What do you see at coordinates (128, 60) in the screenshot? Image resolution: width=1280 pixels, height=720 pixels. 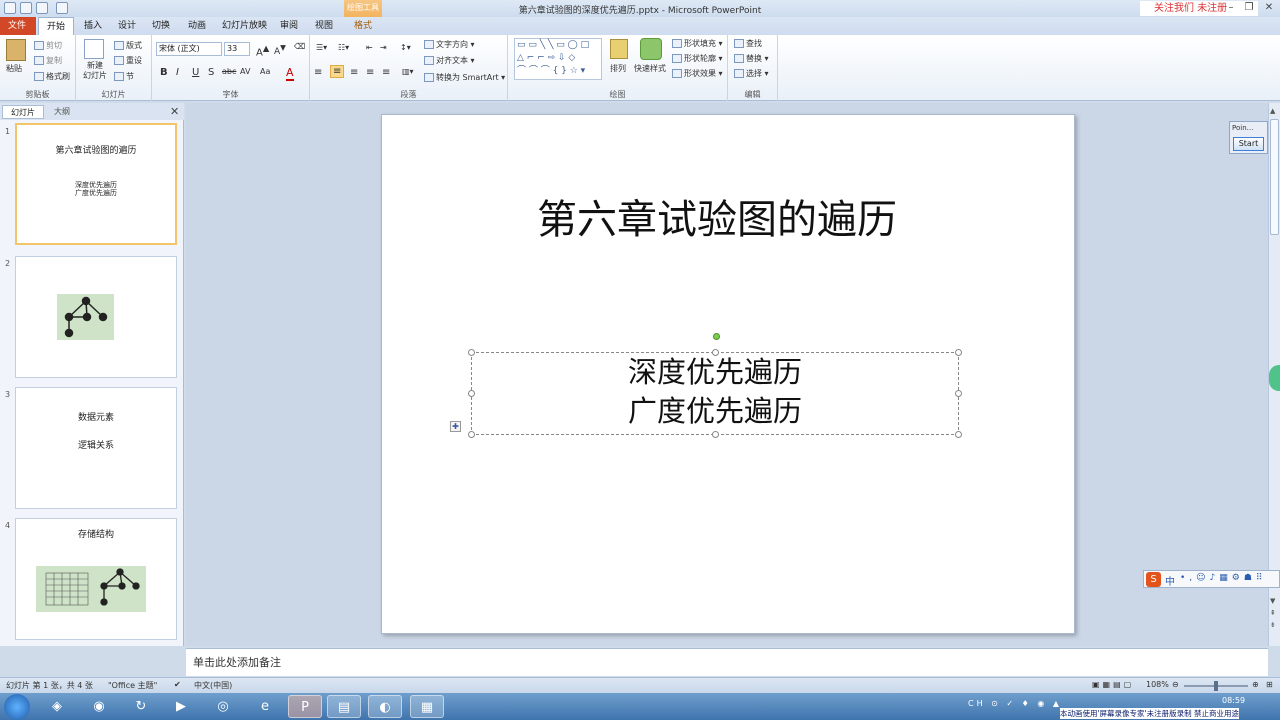 I see `reset-button: 重设` at bounding box center [128, 60].